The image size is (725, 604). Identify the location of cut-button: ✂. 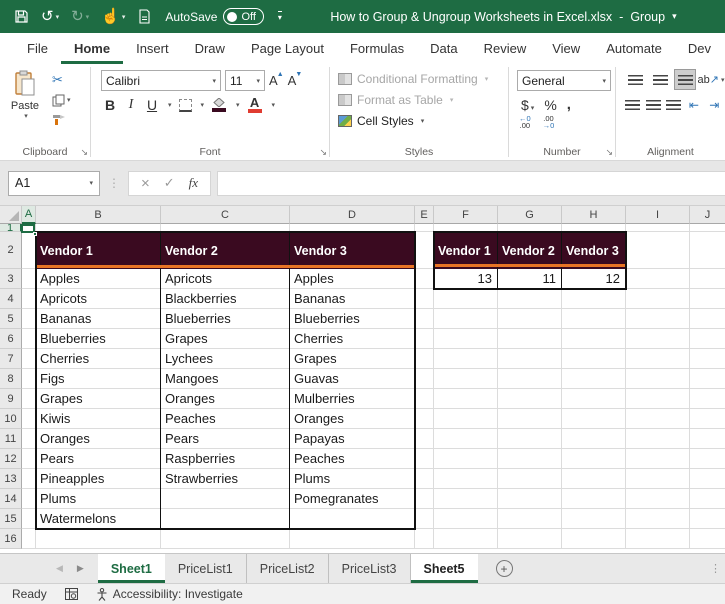
(61, 80).